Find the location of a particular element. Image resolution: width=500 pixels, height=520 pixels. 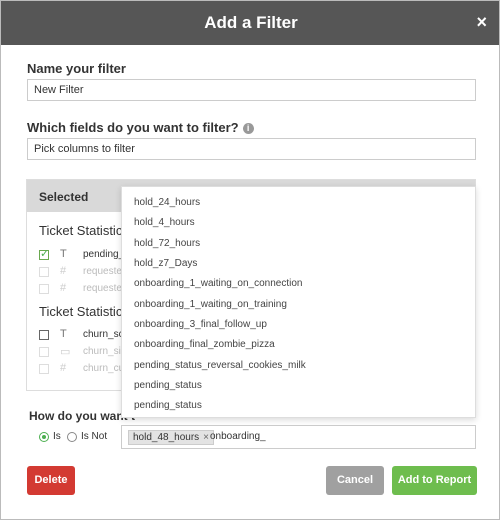

dialog-header: Add a Filter × is located at coordinates (250, 23).